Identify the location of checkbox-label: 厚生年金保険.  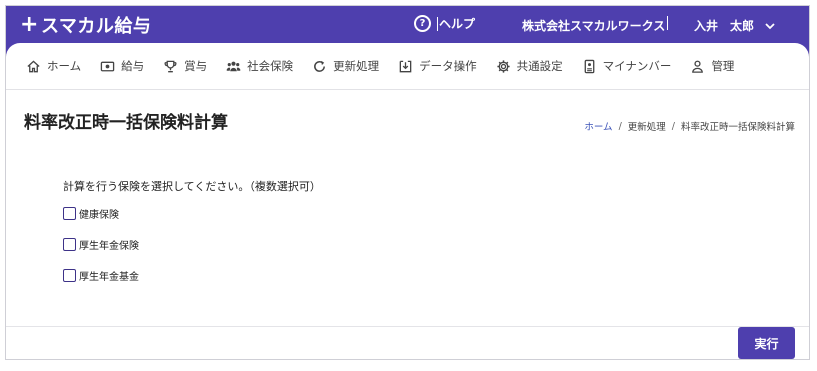
(109, 246).